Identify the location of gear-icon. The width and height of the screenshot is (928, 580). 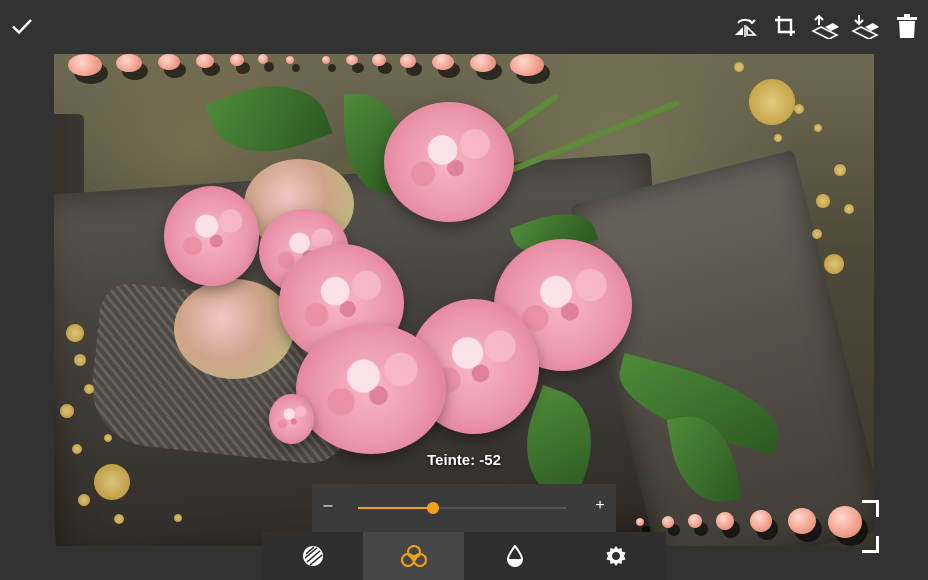
(615, 556).